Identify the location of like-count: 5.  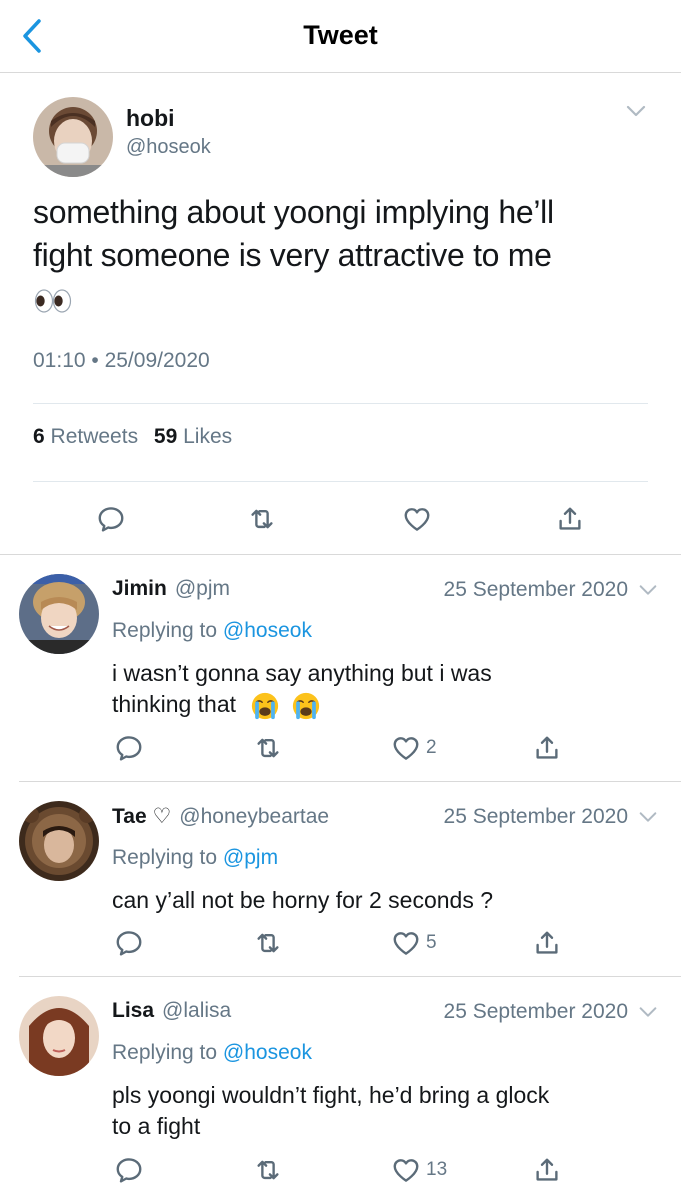
(431, 942).